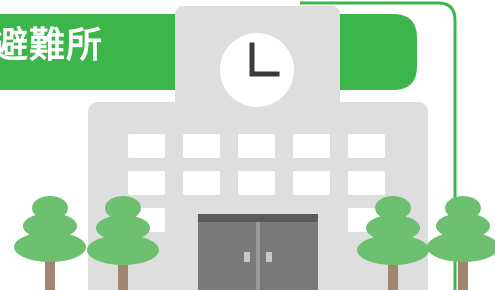  Describe the element at coordinates (52, 45) in the screenshot. I see `shelter-title: 避難所` at that location.